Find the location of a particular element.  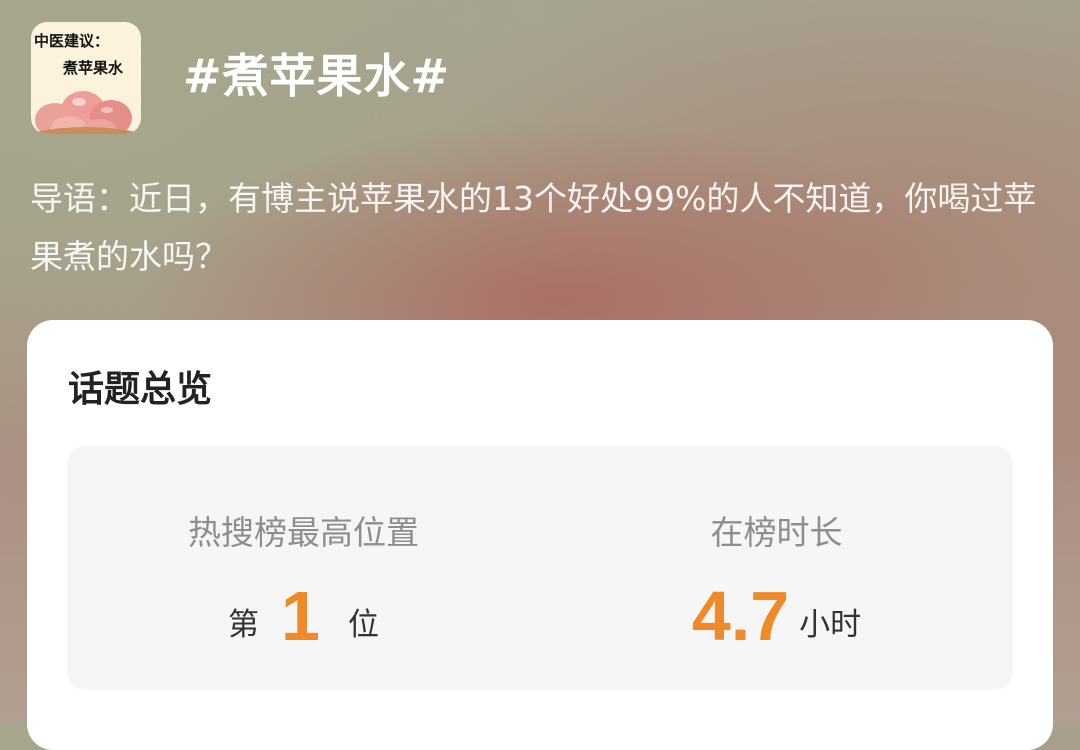

thumbnail-caption-line1: 中医建议： is located at coordinates (72, 41).